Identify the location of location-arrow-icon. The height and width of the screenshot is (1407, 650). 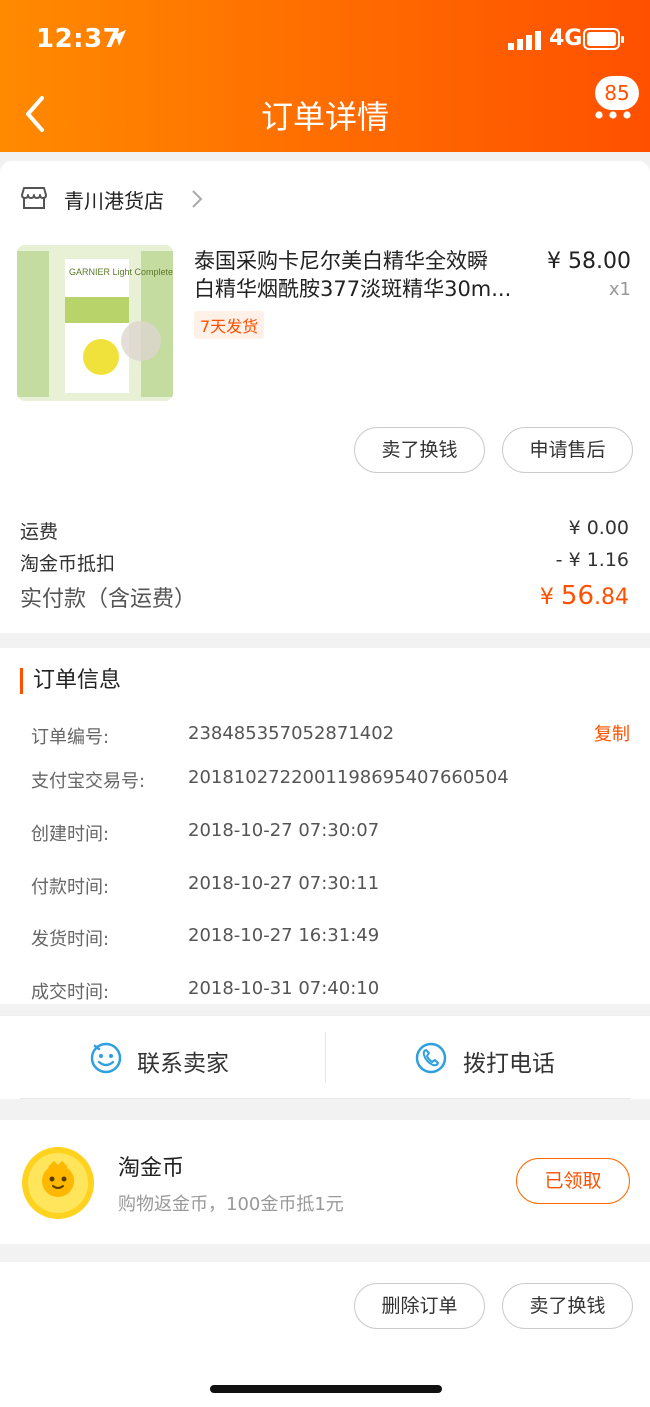
(118, 38).